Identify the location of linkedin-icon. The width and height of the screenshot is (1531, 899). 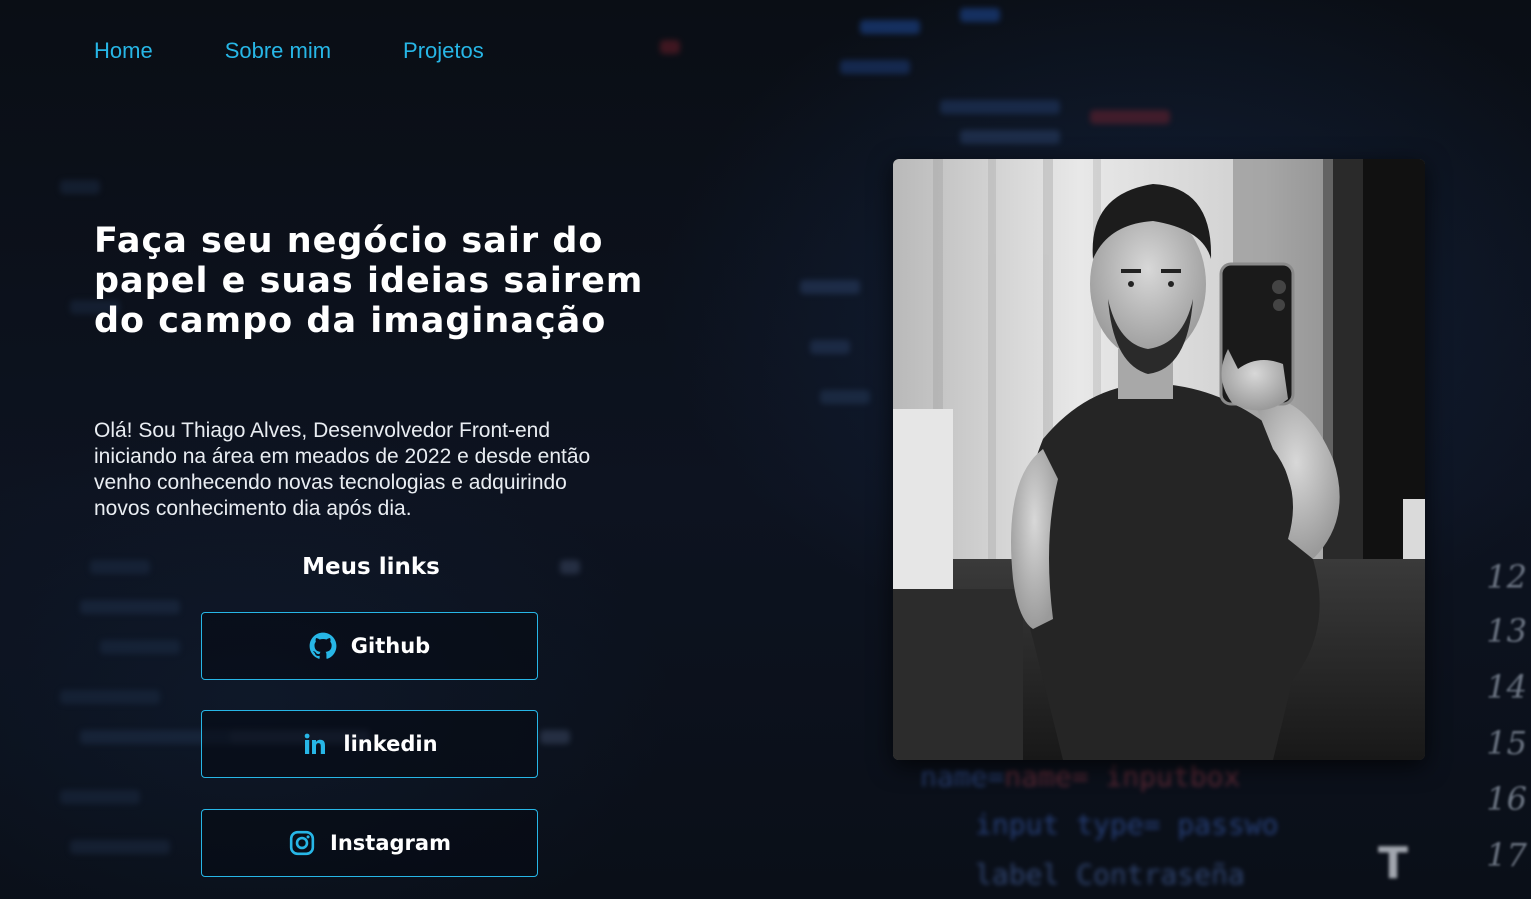
(315, 744).